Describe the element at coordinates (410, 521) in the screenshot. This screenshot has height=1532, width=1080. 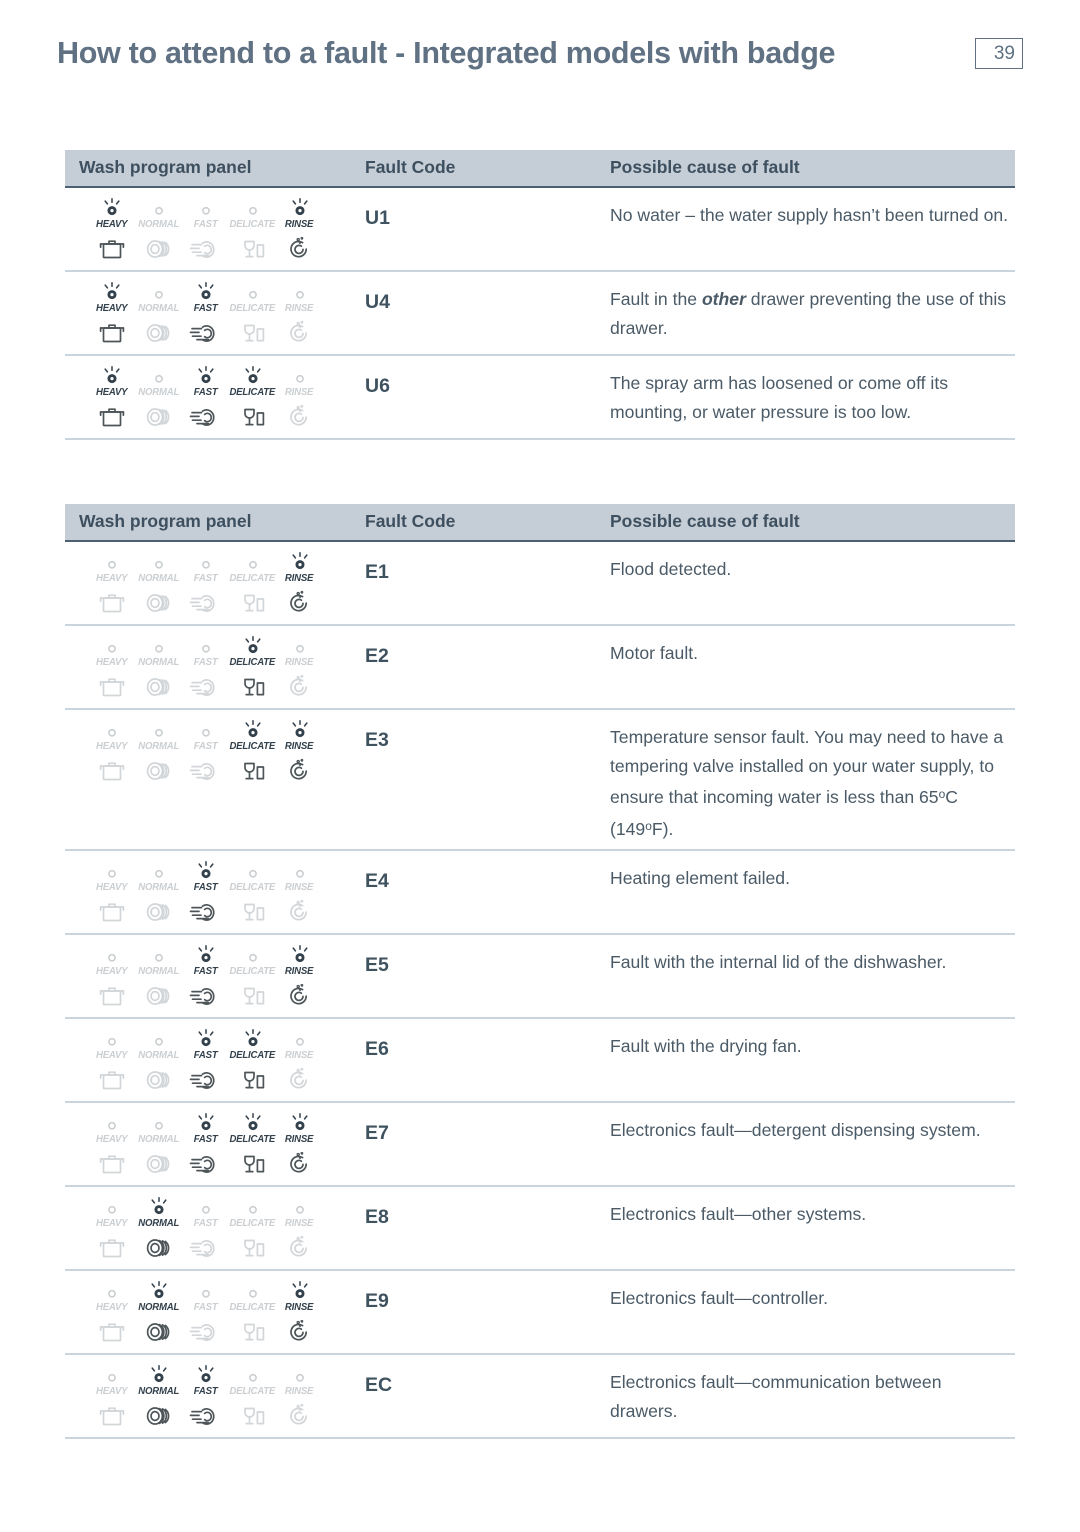
I see `column-header-fault-code: Fault Code` at that location.